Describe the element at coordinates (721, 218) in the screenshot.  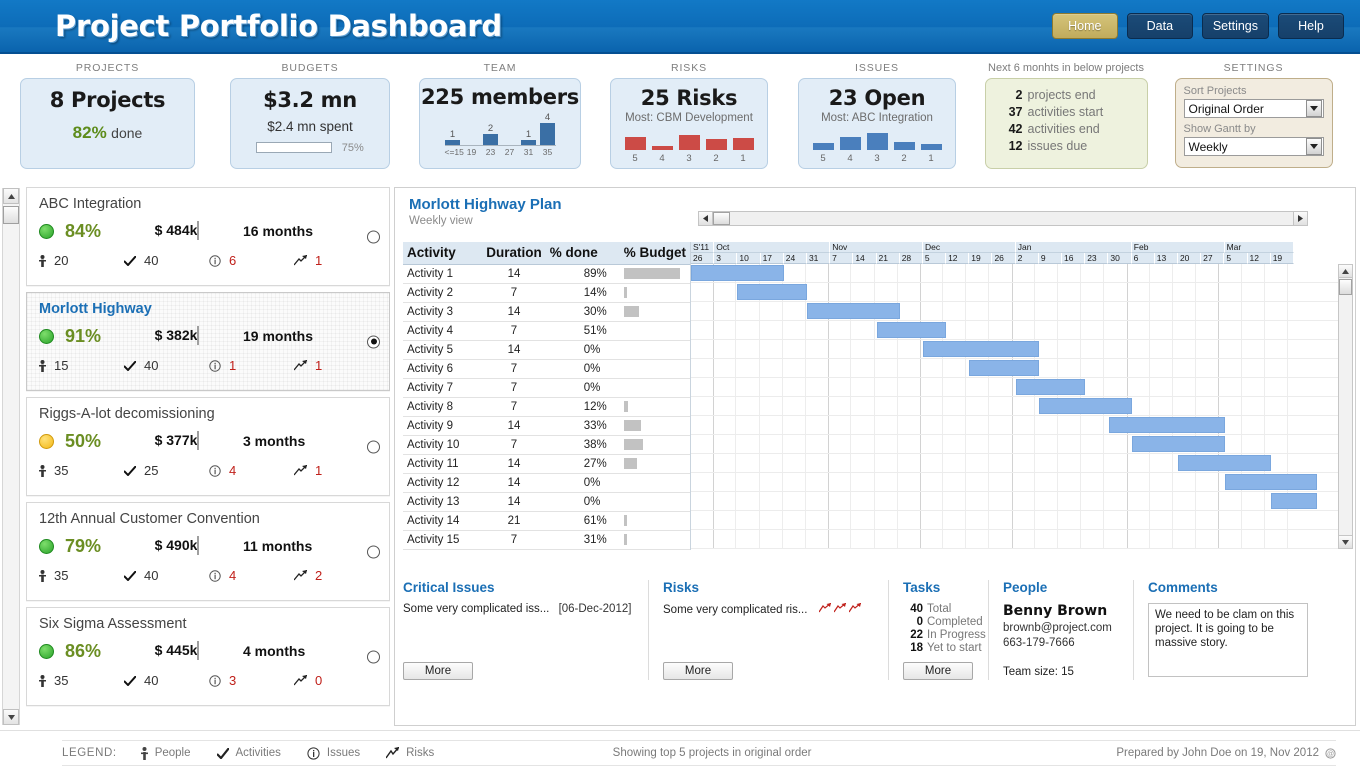
I see `hscrollbar-thumb` at that location.